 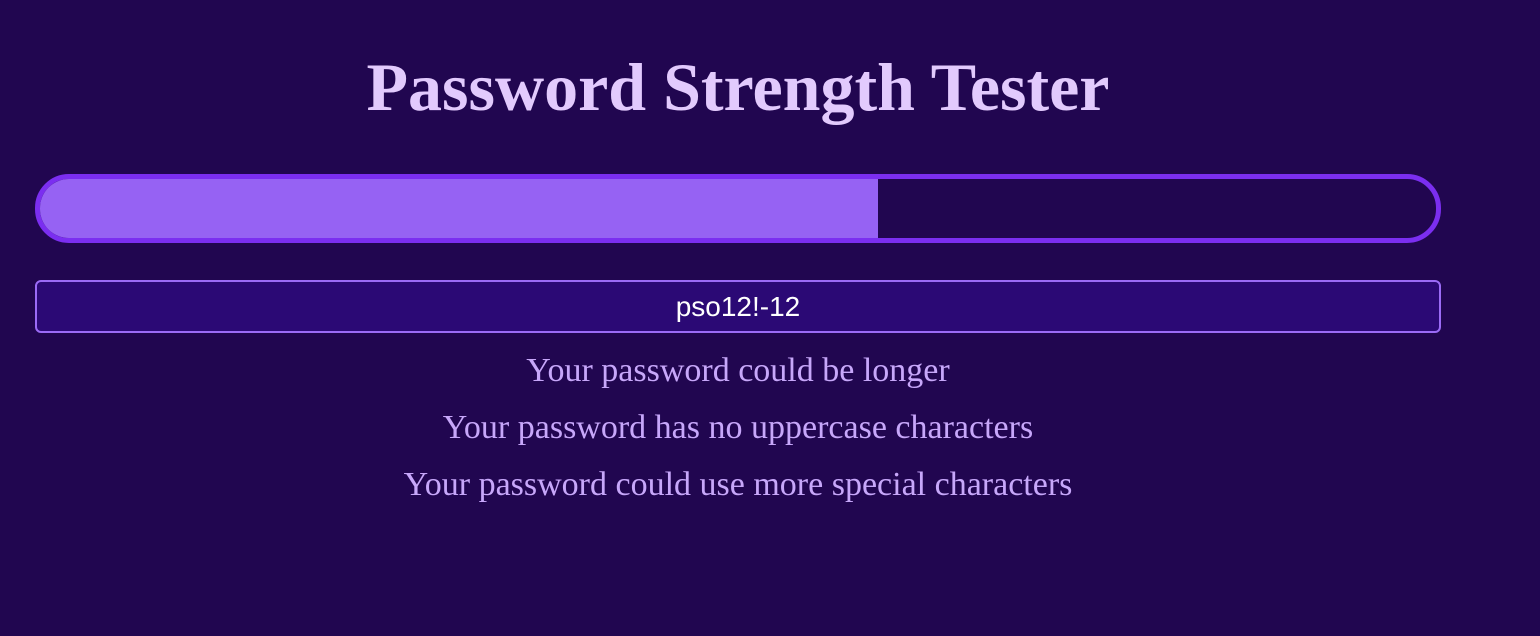 I want to click on password-input, so click(x=738, y=306).